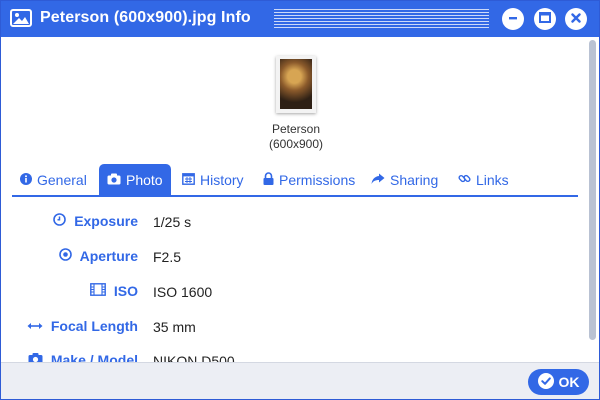 The image size is (600, 400). What do you see at coordinates (106, 221) in the screenshot?
I see `property-label-text: Exposure` at bounding box center [106, 221].